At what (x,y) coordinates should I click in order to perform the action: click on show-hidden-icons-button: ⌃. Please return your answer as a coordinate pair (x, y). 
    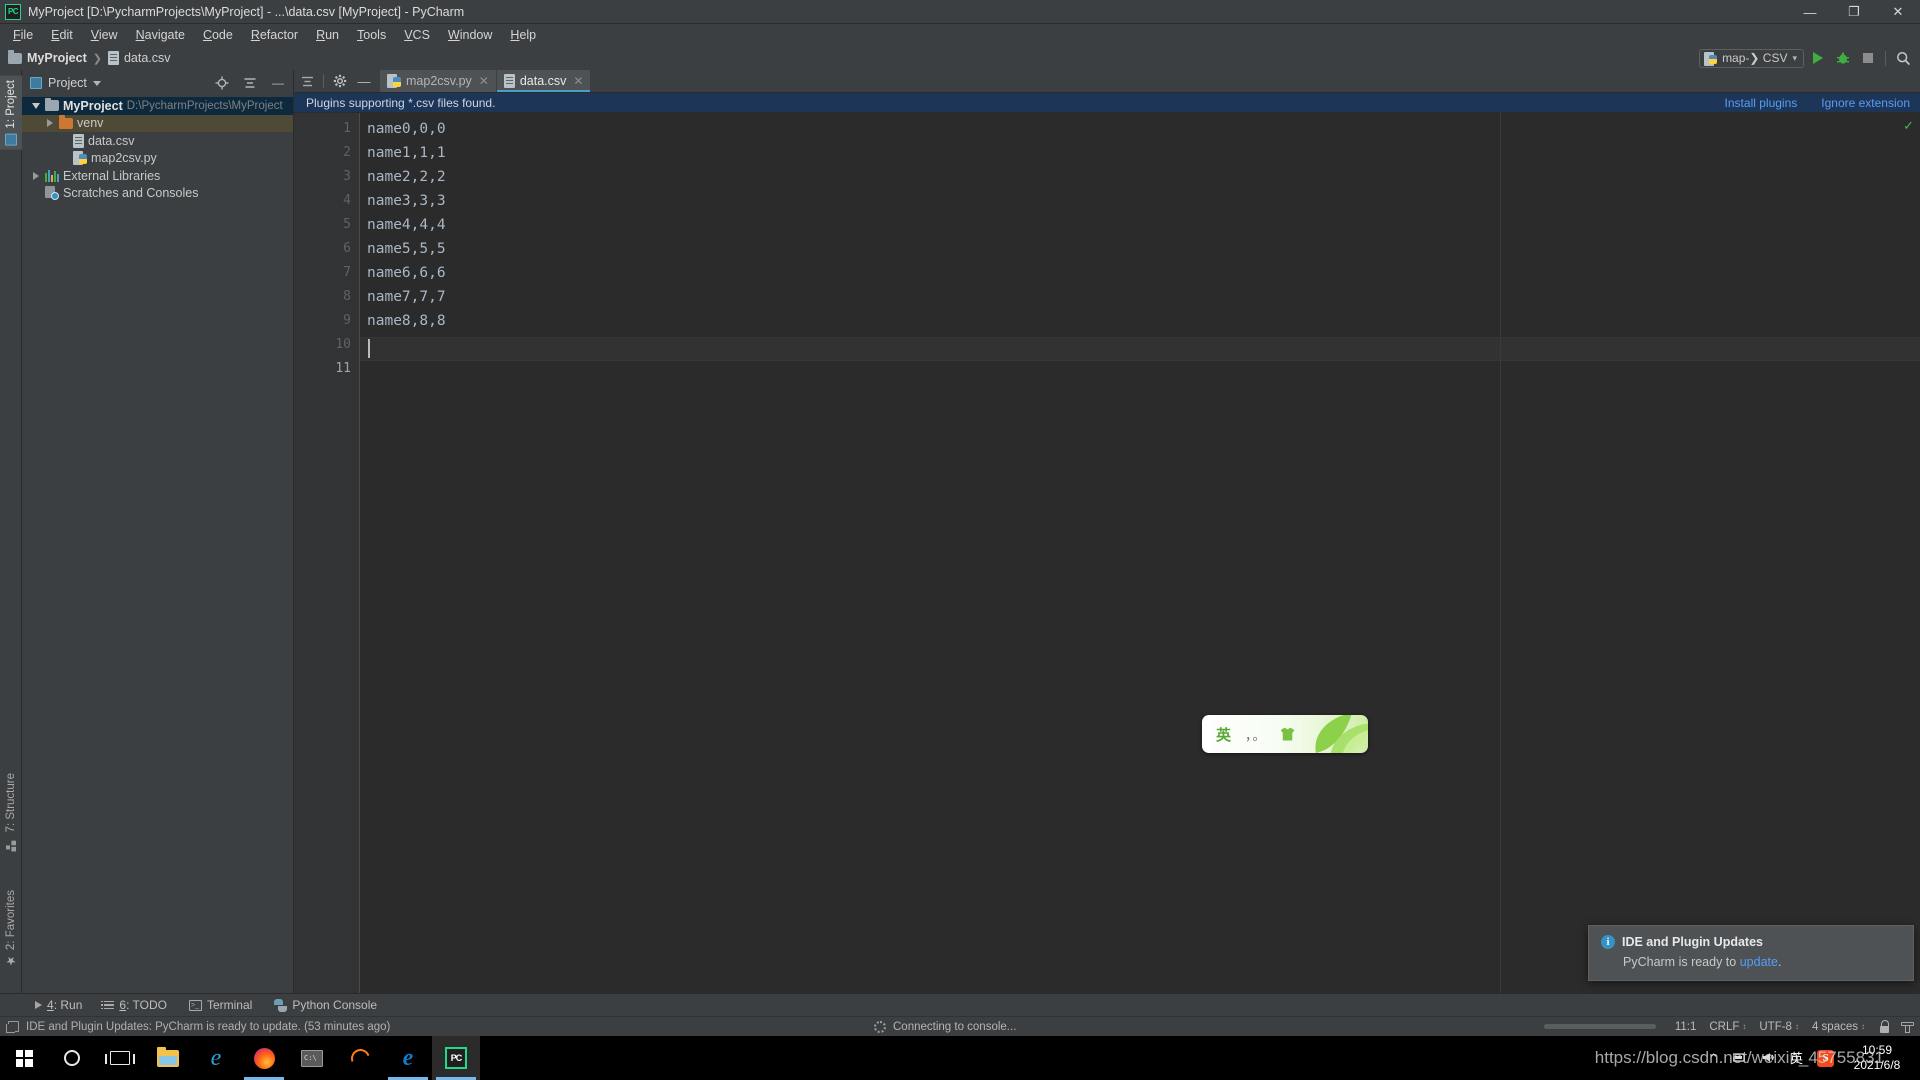
    Looking at the image, I should click on (1713, 1058).